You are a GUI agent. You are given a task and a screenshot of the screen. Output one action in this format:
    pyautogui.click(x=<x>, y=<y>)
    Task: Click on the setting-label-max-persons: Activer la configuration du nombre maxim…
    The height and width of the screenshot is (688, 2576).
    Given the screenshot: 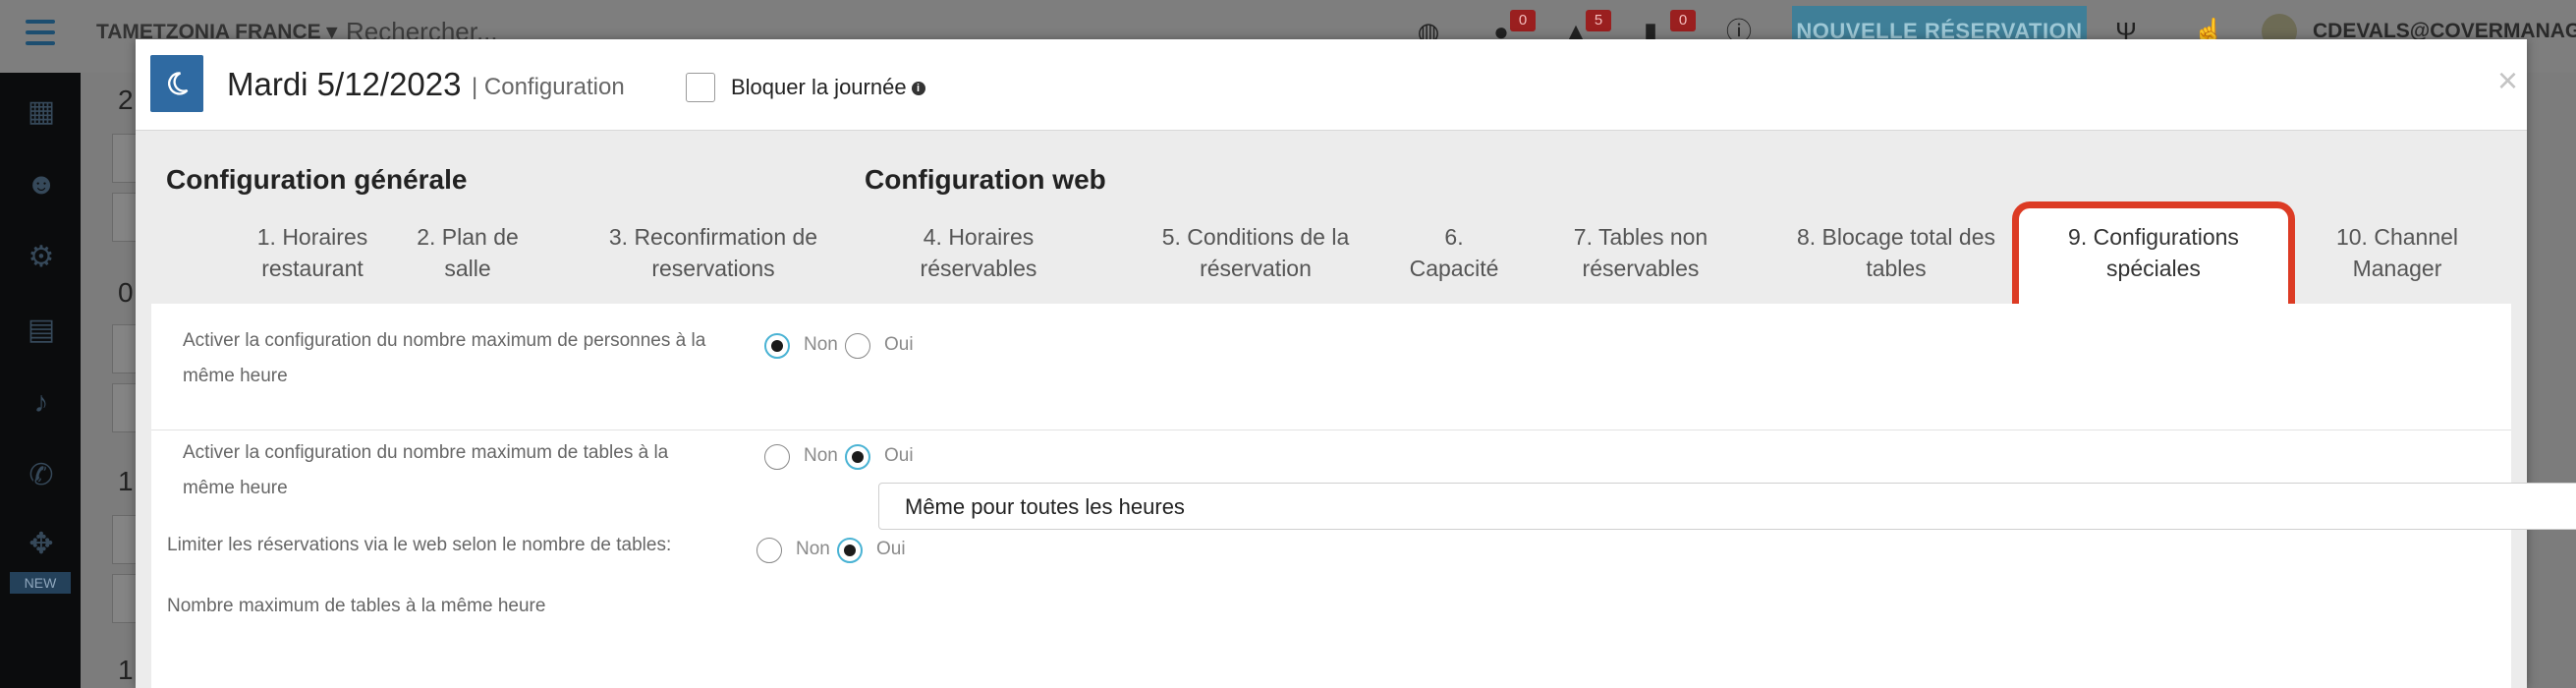 What is the action you would take?
    pyautogui.click(x=444, y=358)
    